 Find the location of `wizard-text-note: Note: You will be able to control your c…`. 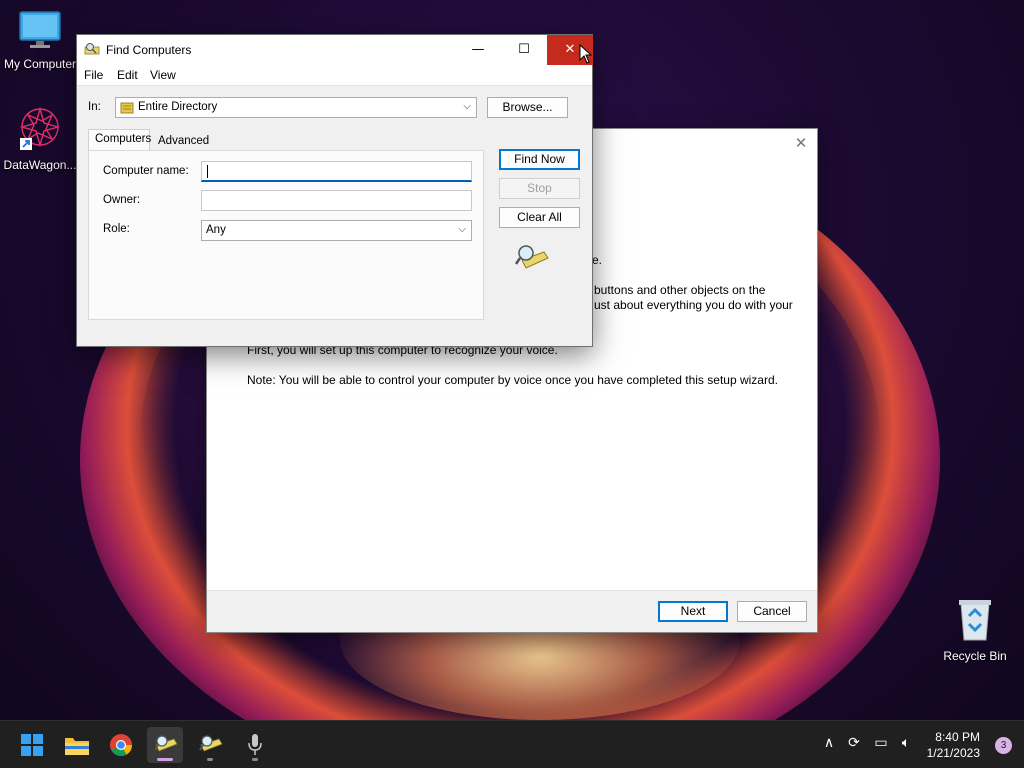

wizard-text-note: Note: You will be able to control your c… is located at coordinates (512, 380).